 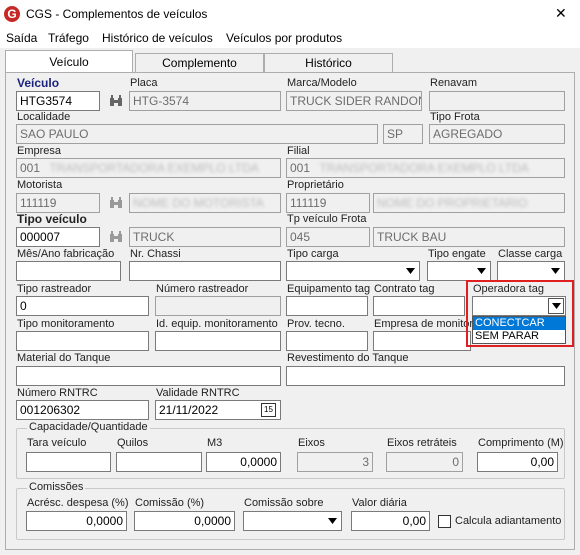 What do you see at coordinates (215, 443) in the screenshot?
I see `label-m3: M3` at bounding box center [215, 443].